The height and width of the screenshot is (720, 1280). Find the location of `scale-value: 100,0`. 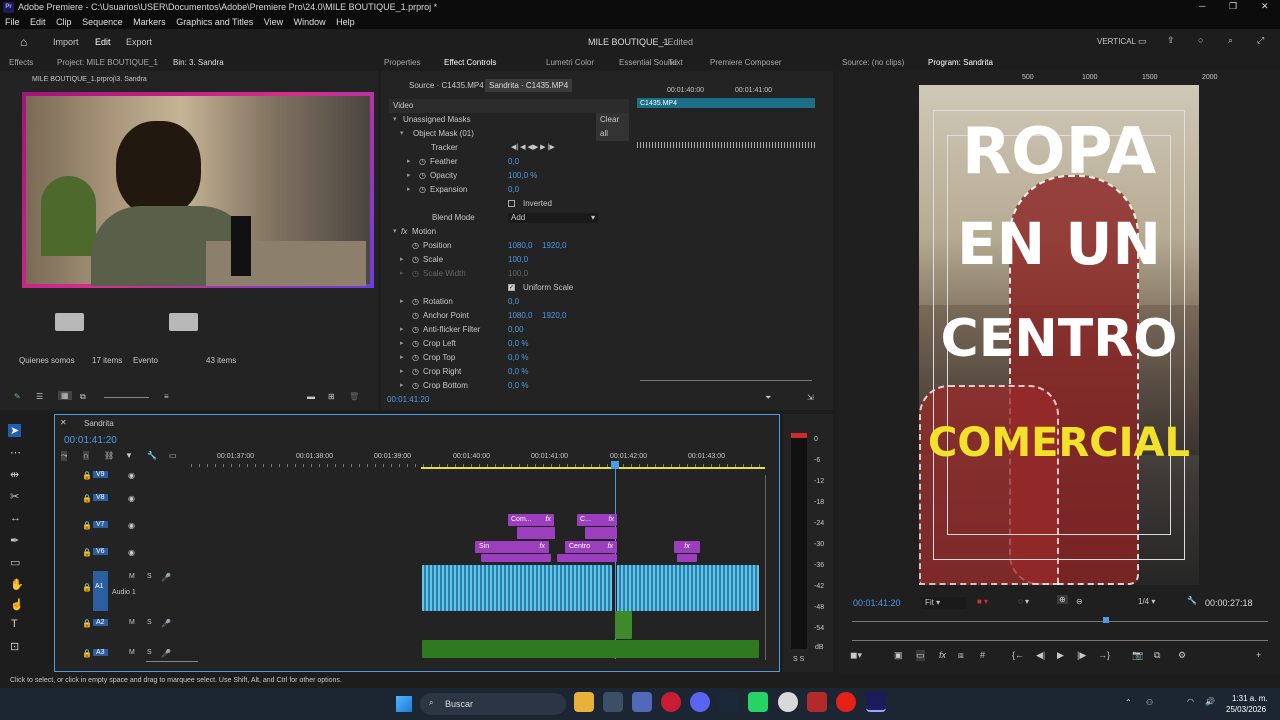

scale-value: 100,0 is located at coordinates (518, 260).